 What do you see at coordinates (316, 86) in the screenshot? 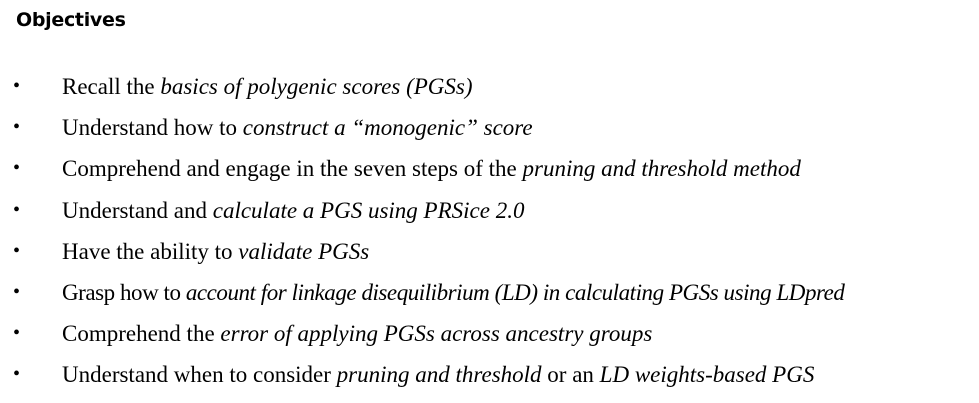
I see `emphasis-segment: basics of polygenic scores (PGSs)` at bounding box center [316, 86].